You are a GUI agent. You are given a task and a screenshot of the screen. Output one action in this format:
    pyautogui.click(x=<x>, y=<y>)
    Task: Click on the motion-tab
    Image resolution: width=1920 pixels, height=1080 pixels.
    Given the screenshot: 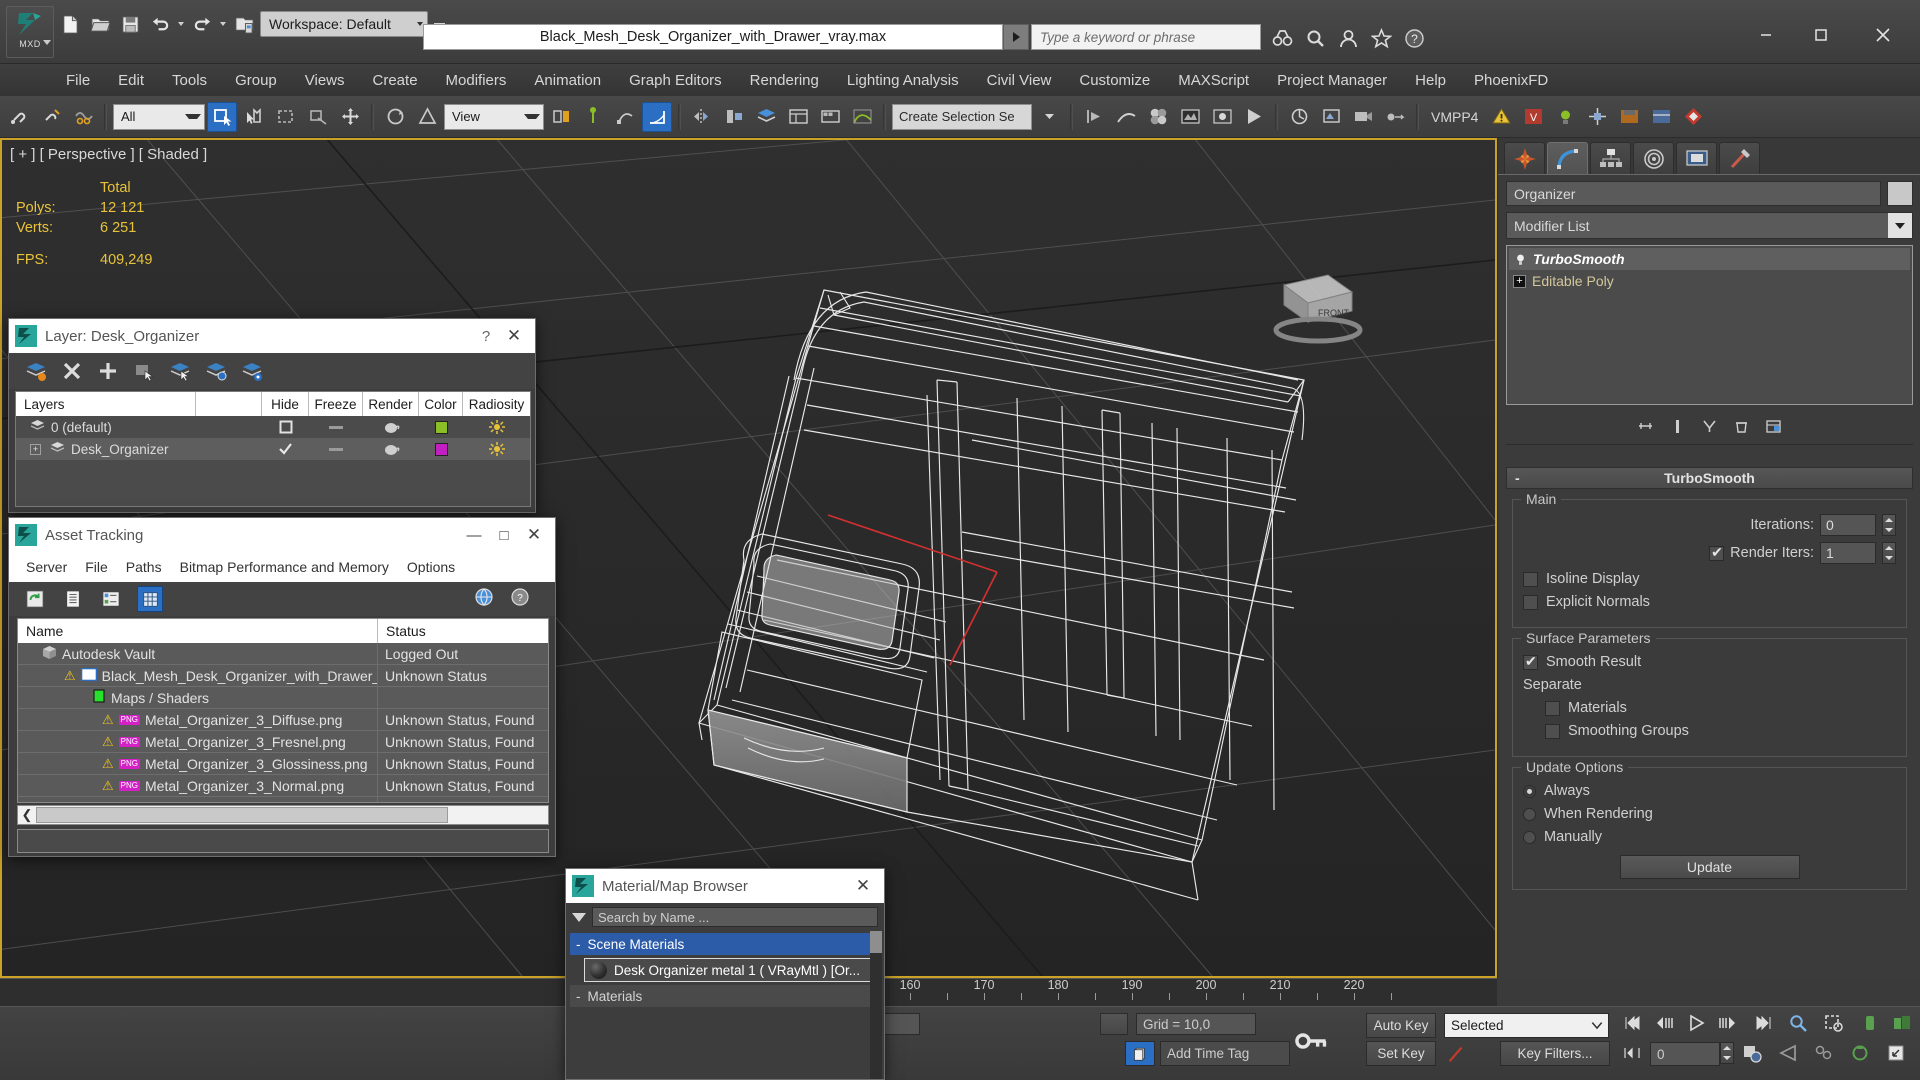 What is the action you would take?
    pyautogui.click(x=1653, y=158)
    